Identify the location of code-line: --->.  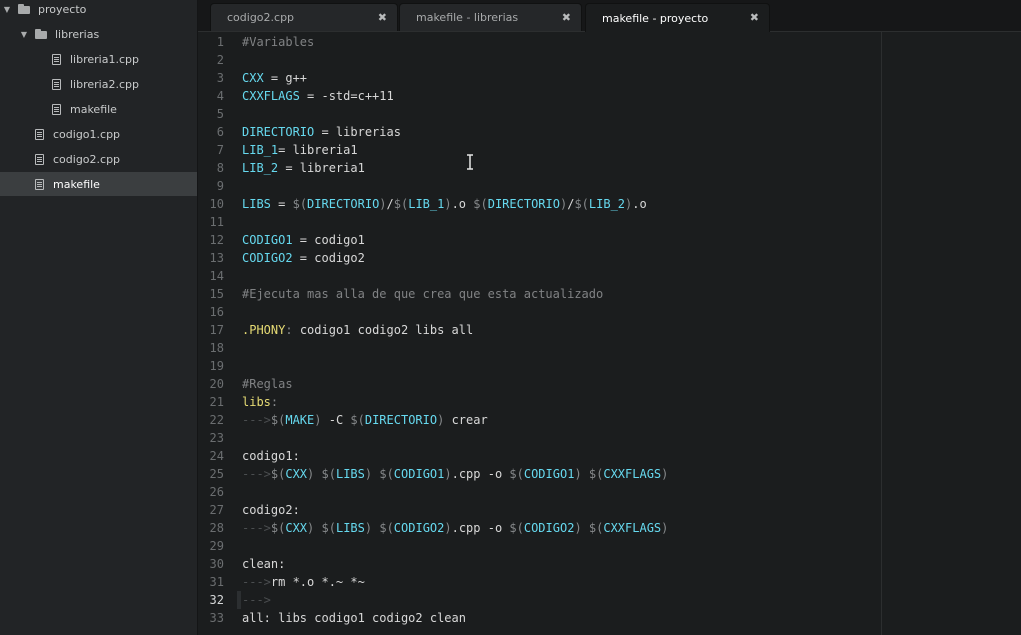
(256, 600).